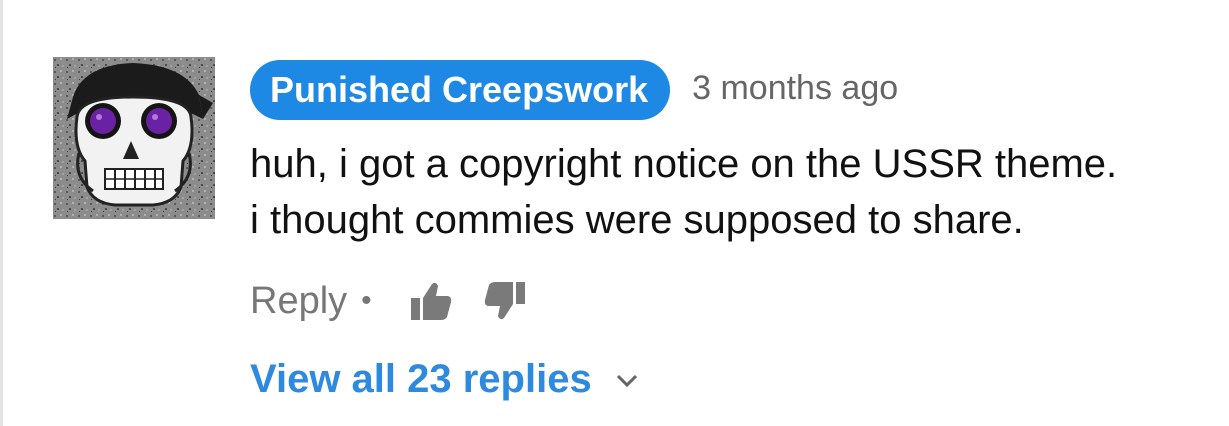  Describe the element at coordinates (730, 301) in the screenshot. I see `comment-actions: Reply •` at that location.